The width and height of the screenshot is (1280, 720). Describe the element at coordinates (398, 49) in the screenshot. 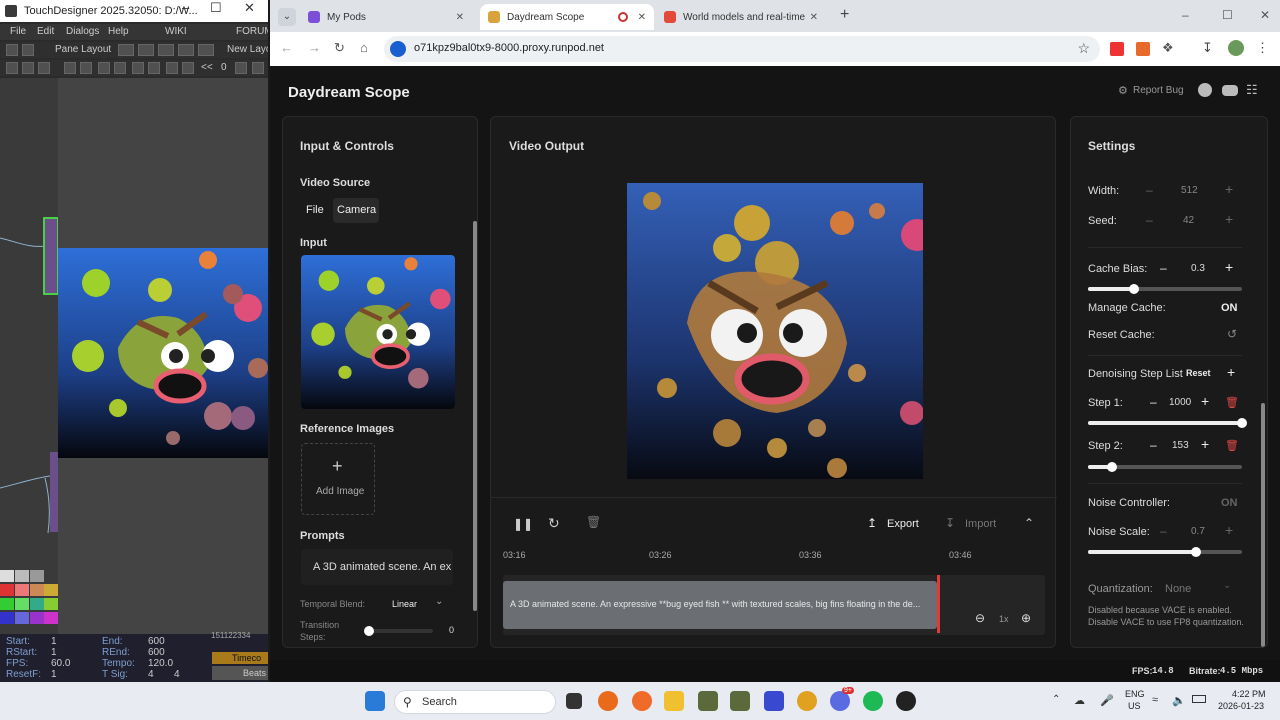

I see `site-info-icon` at that location.